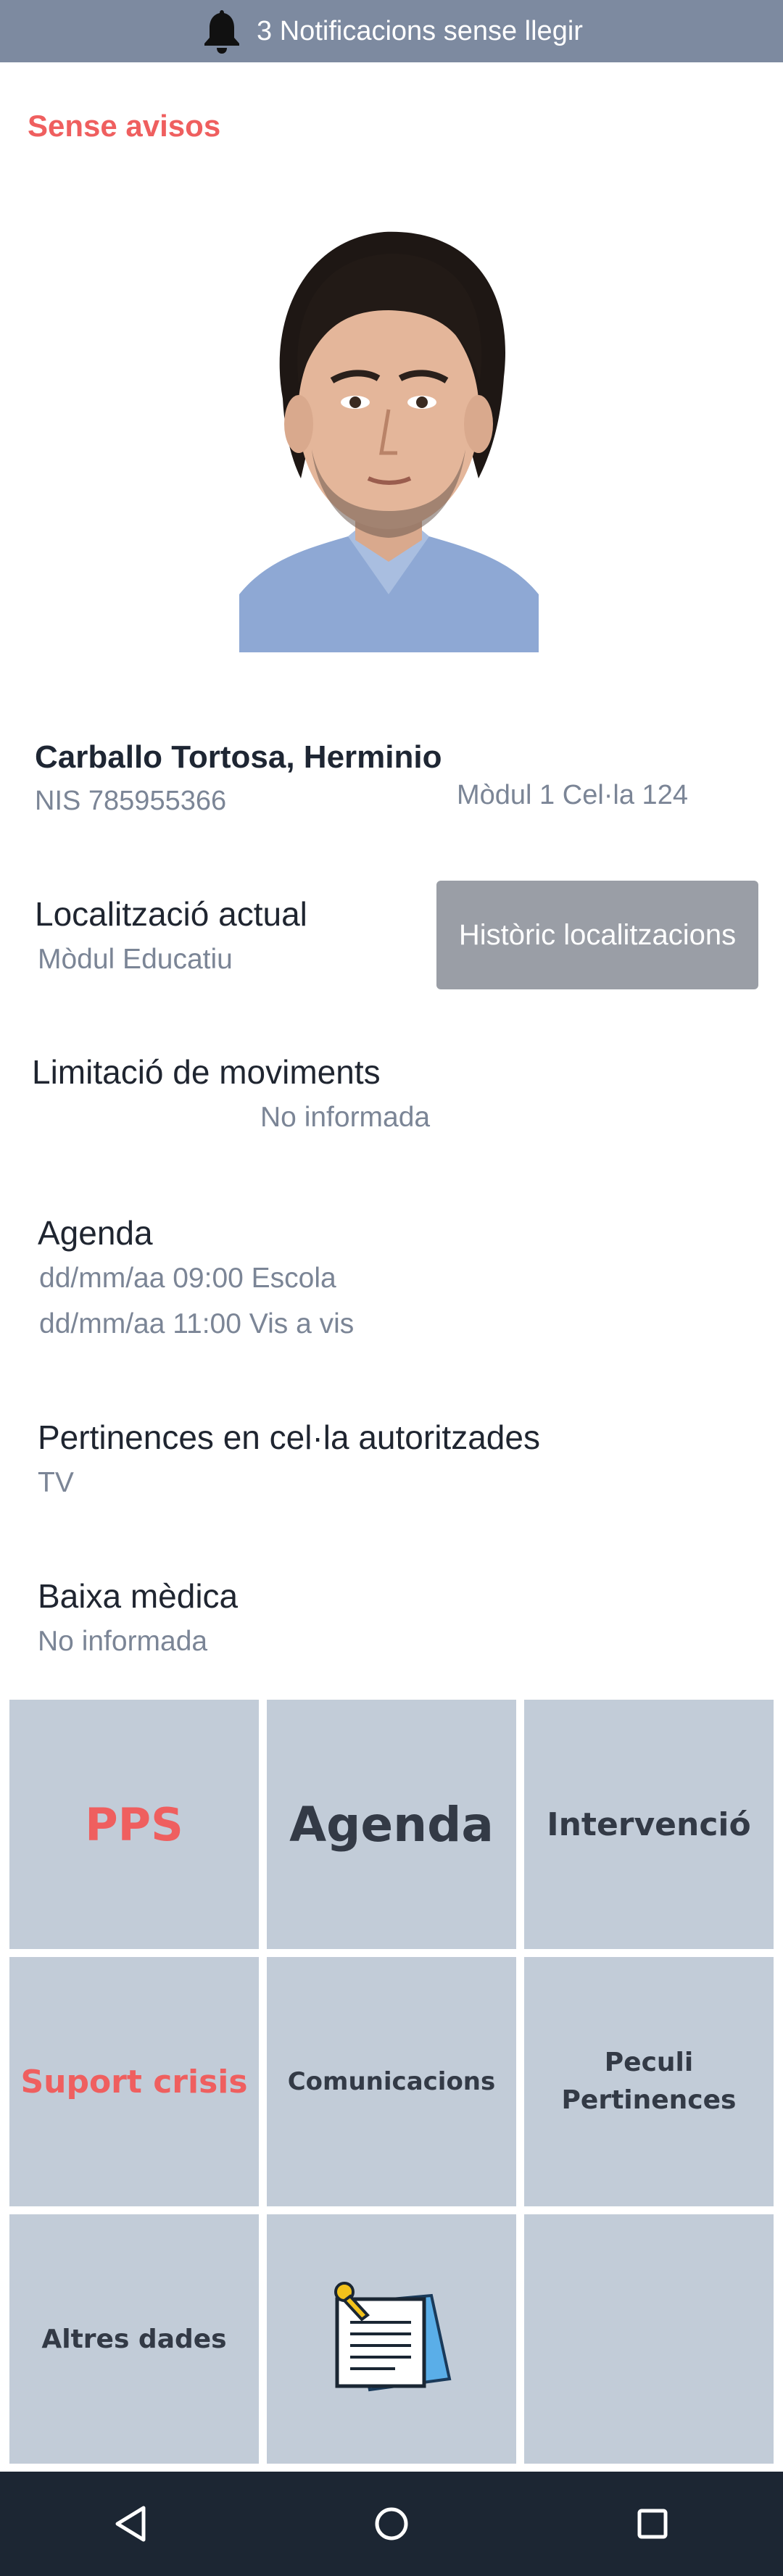  I want to click on agenda-tile: Agenda, so click(391, 1824).